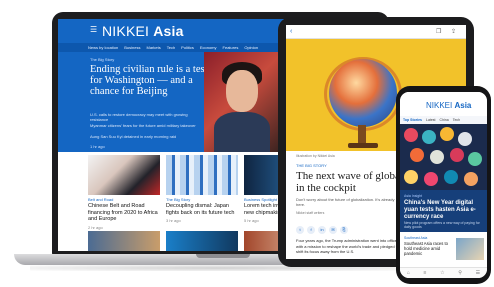 The image size is (494, 287). I want to click on globe-icon, so click(363, 93).